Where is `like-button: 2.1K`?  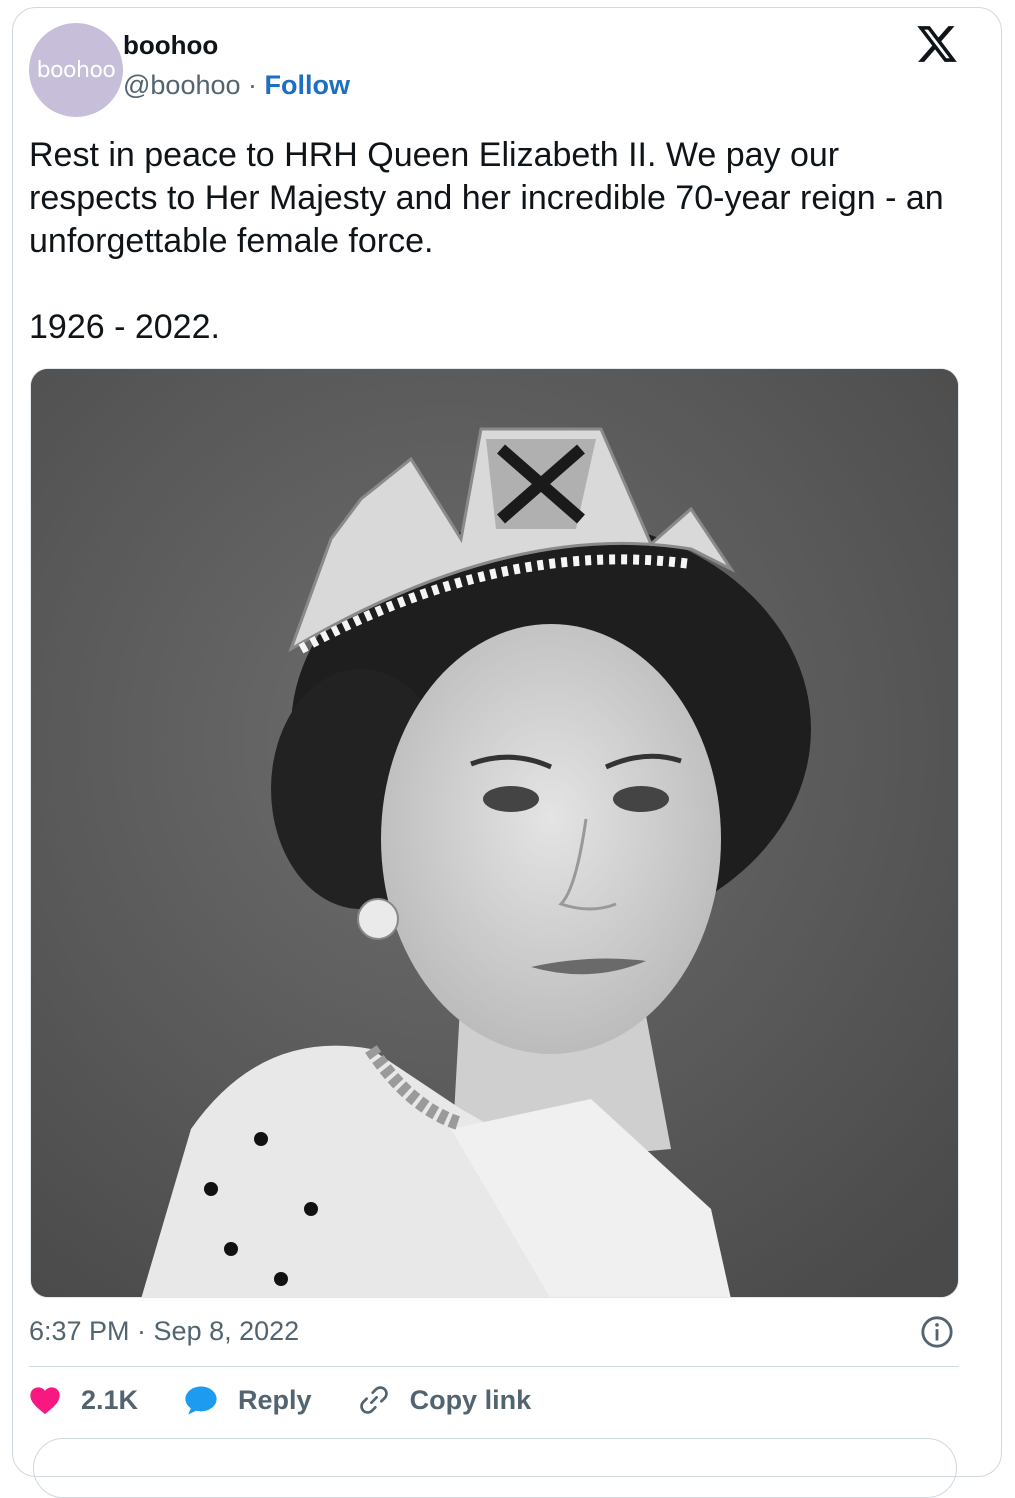 like-button: 2.1K is located at coordinates (83, 1400).